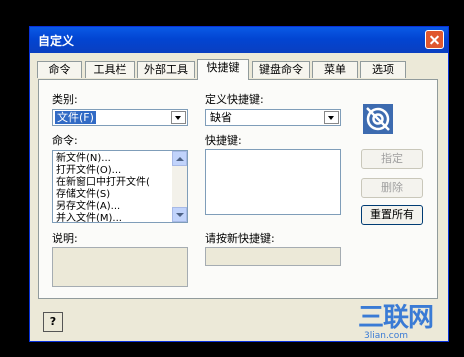 The height and width of the screenshot is (357, 464). Describe the element at coordinates (166, 69) in the screenshot. I see `tab-external-tools: 外部工具` at that location.